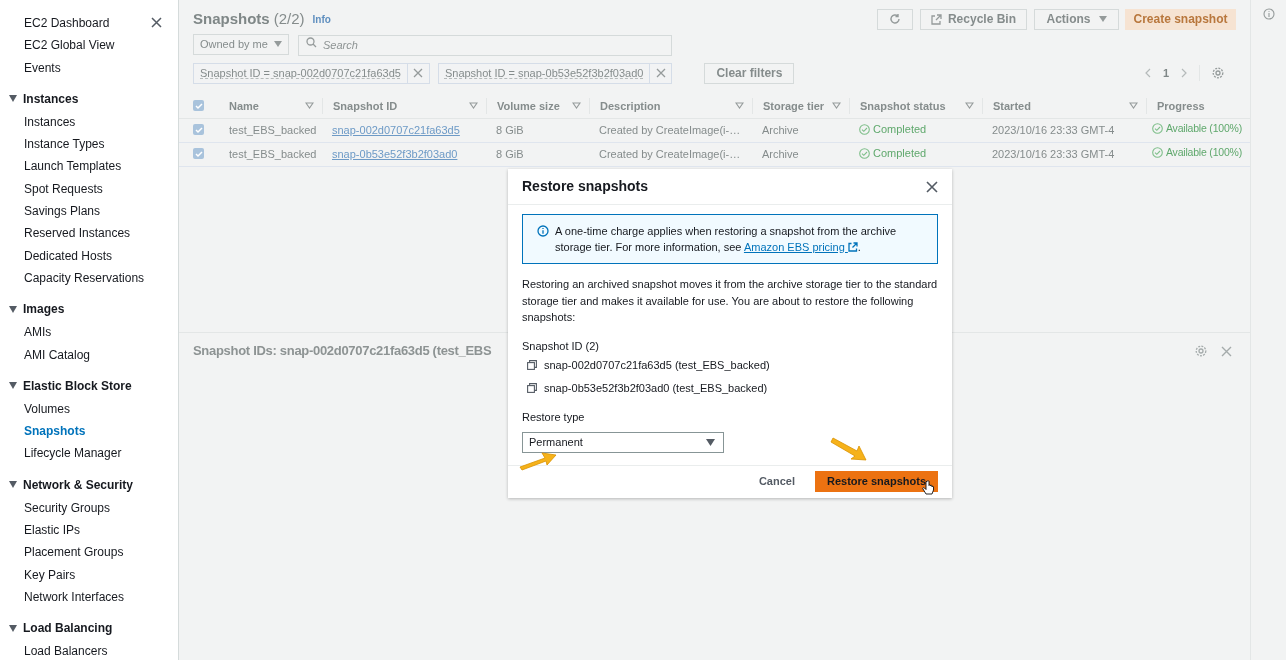  I want to click on sidebar-link: Dedicated Hosts, so click(68, 259).